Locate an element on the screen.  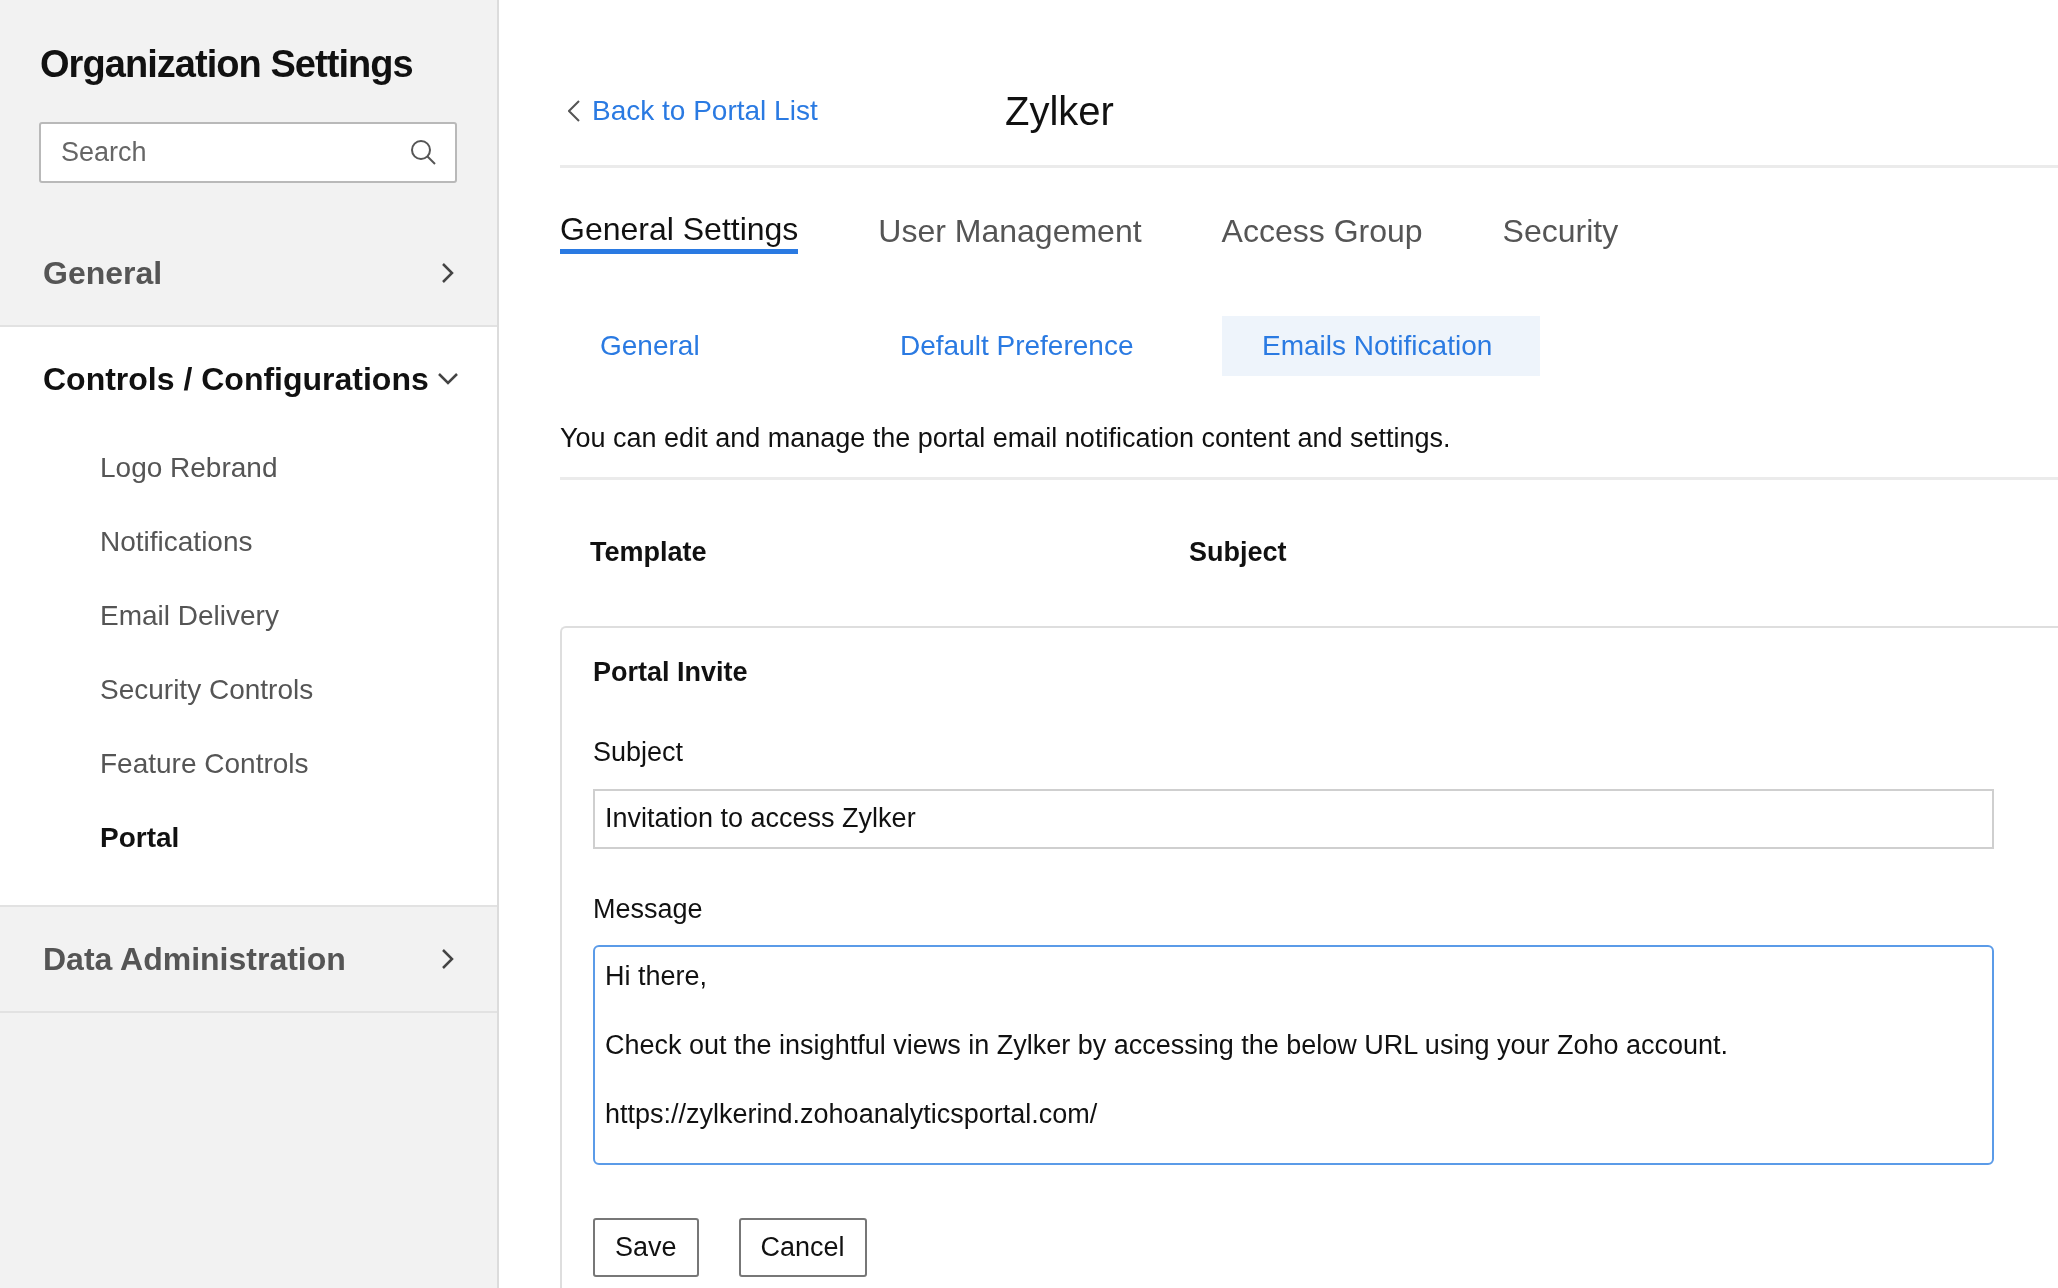
portal-title: Zylker is located at coordinates (1059, 111).